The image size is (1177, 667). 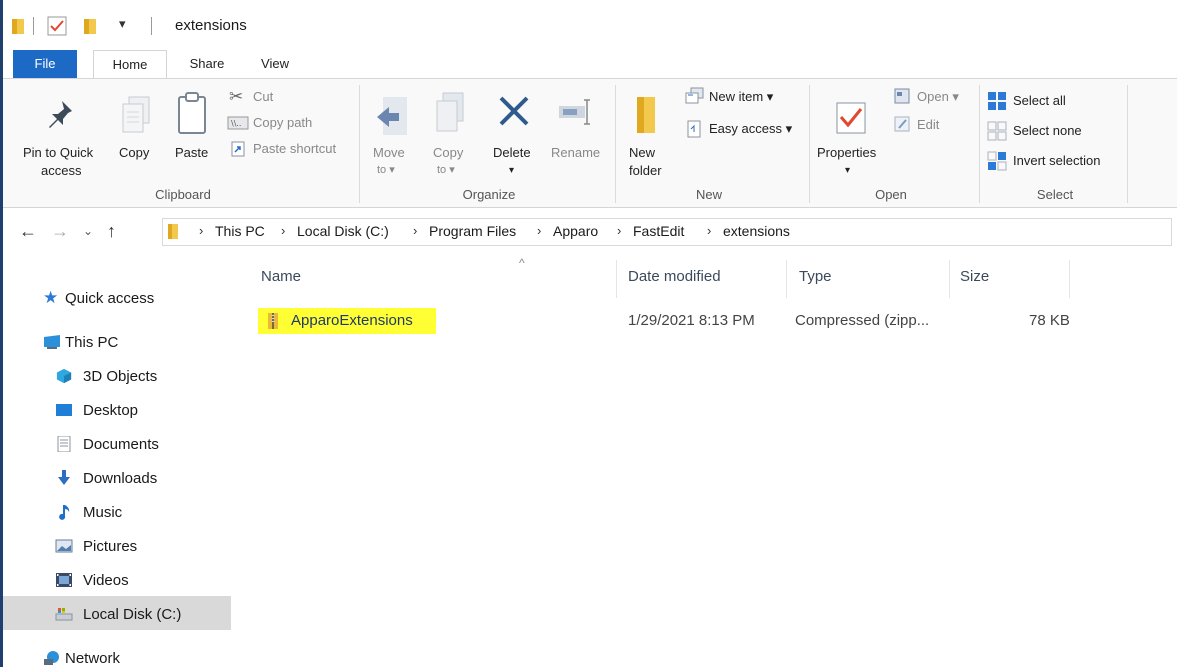 I want to click on nav-item-label: 3D Objects, so click(x=120, y=376).